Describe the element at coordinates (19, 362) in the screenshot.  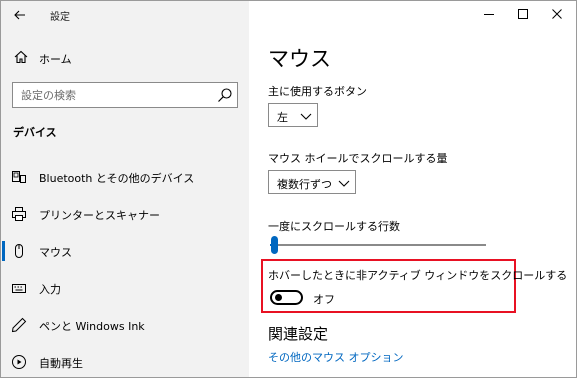
I see `autoplay-icon` at that location.